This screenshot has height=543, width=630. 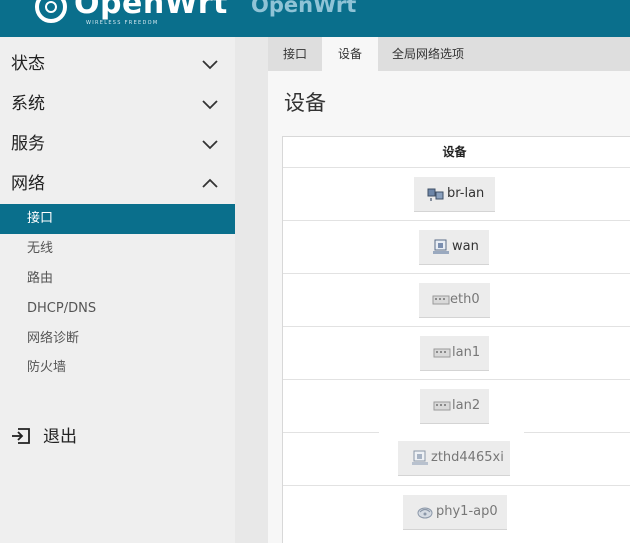 I want to click on table-header: 设备, so click(x=454, y=152).